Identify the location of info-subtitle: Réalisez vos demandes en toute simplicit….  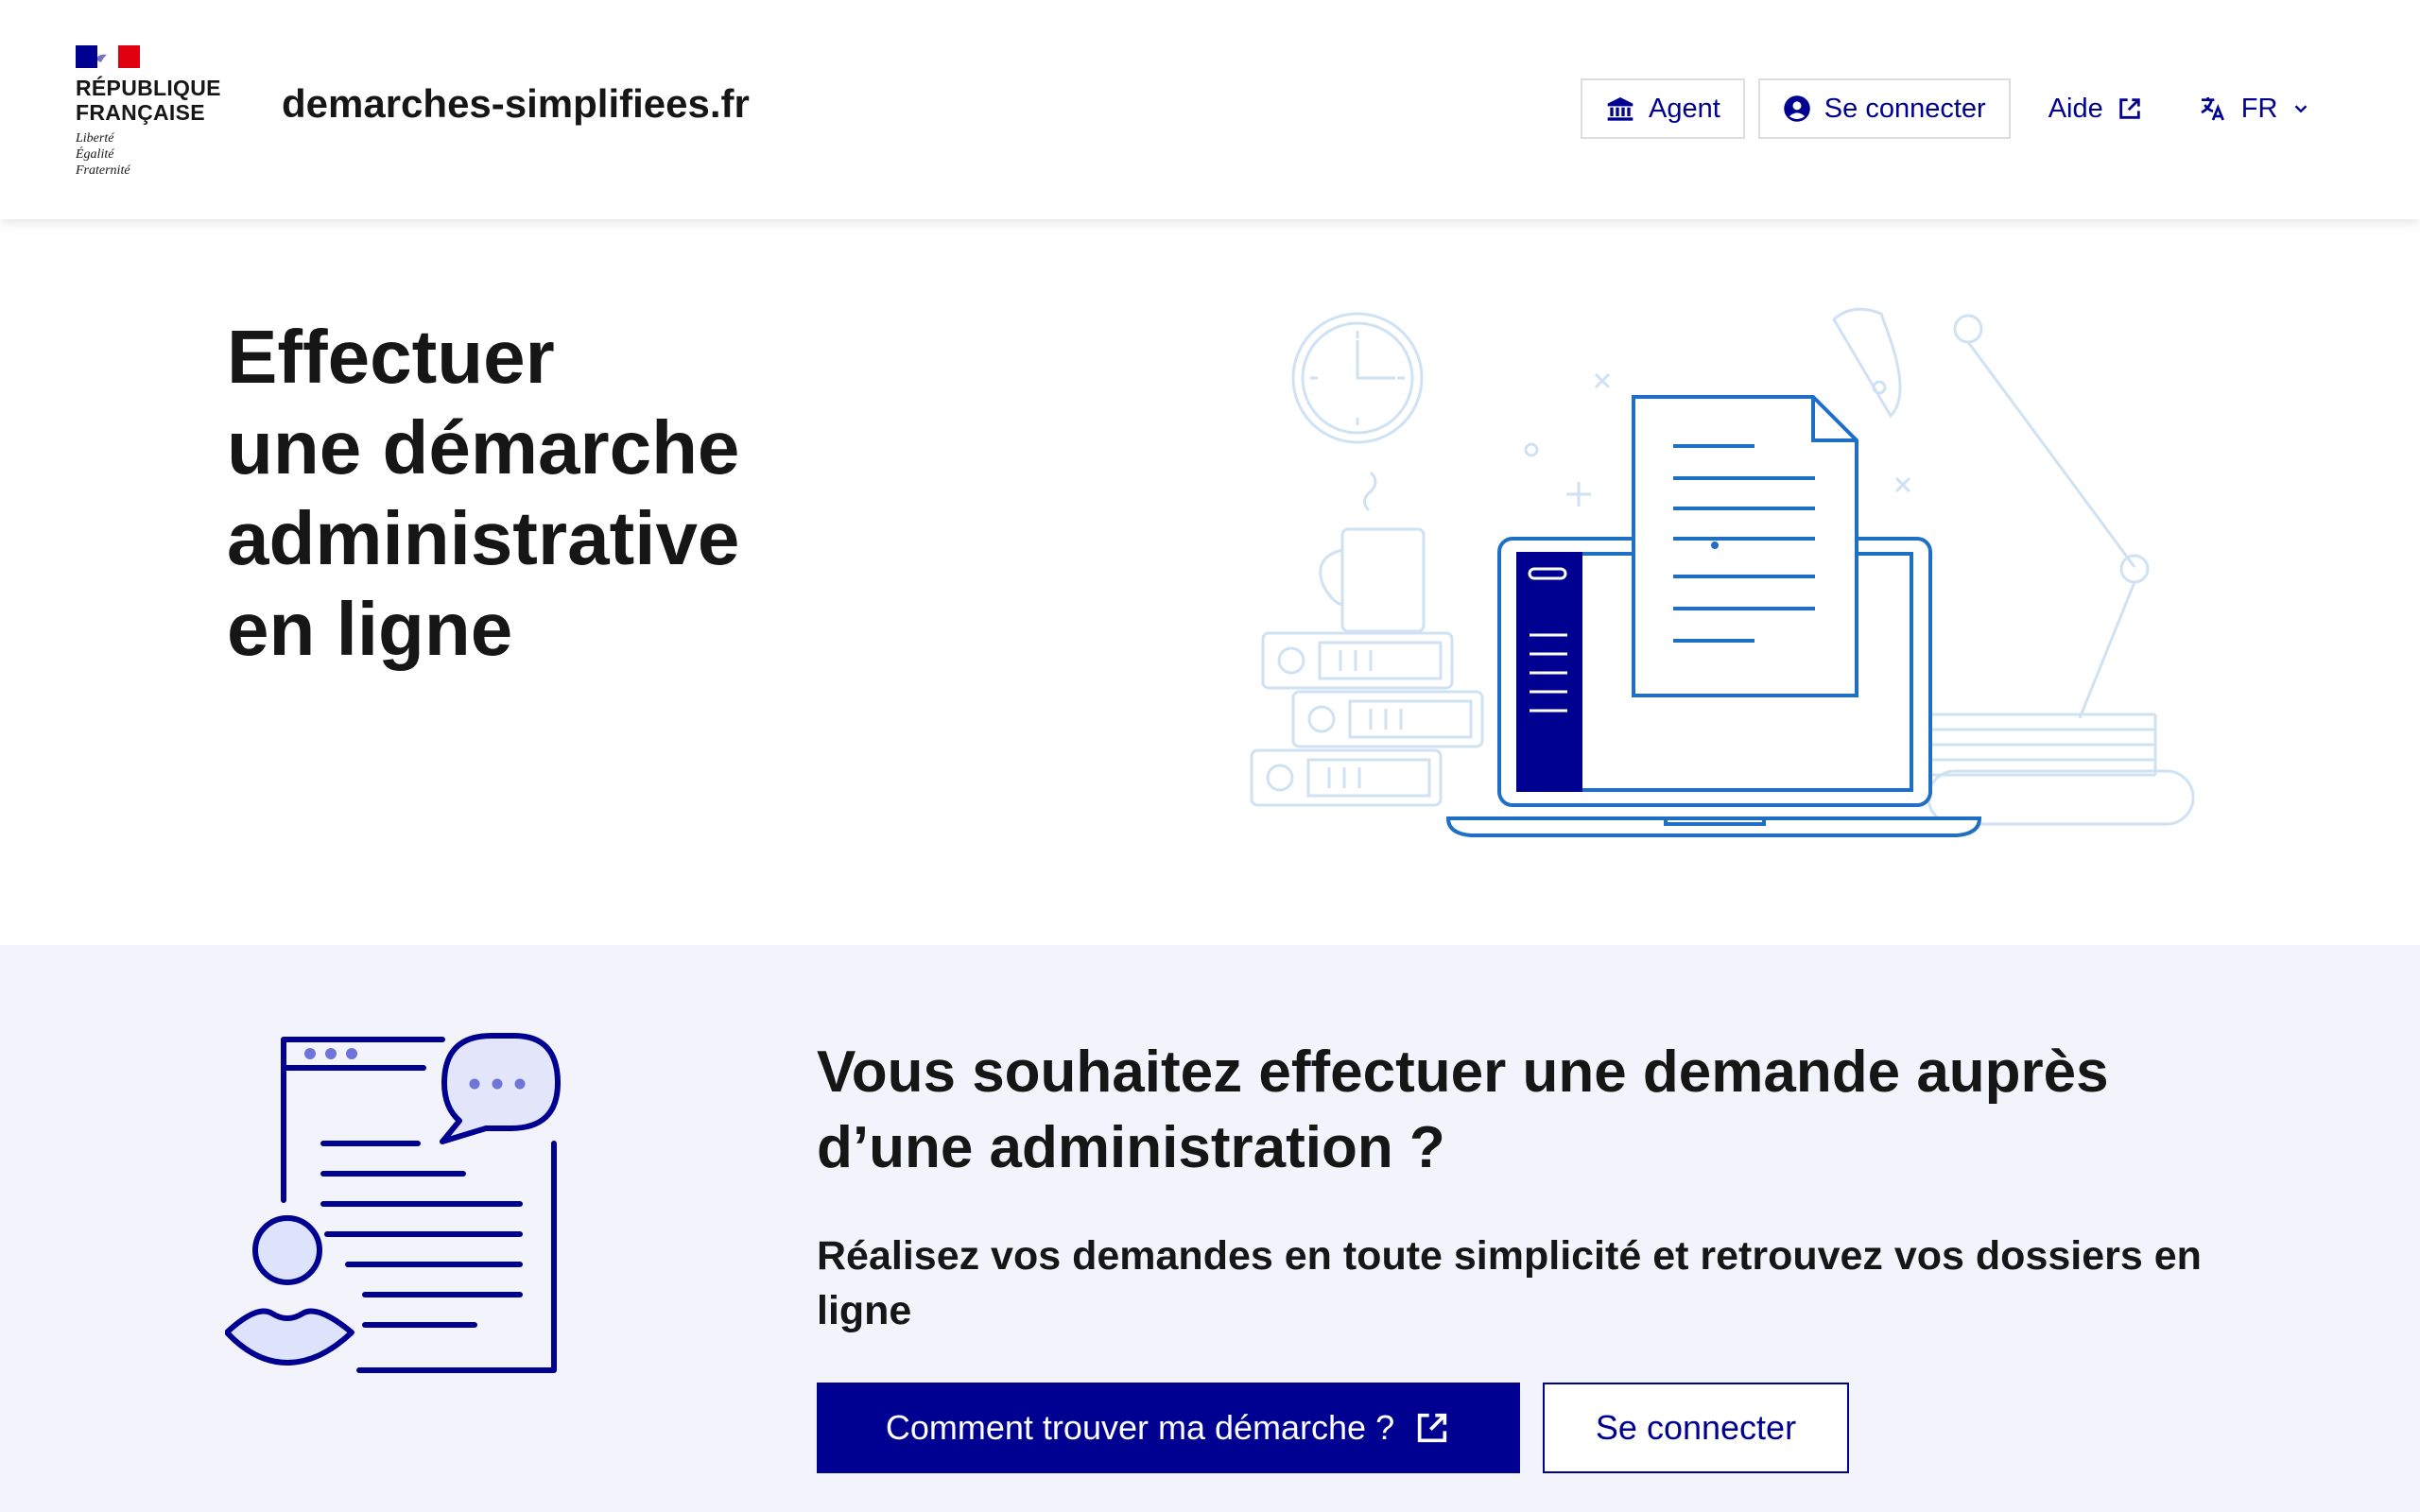
(1509, 1283).